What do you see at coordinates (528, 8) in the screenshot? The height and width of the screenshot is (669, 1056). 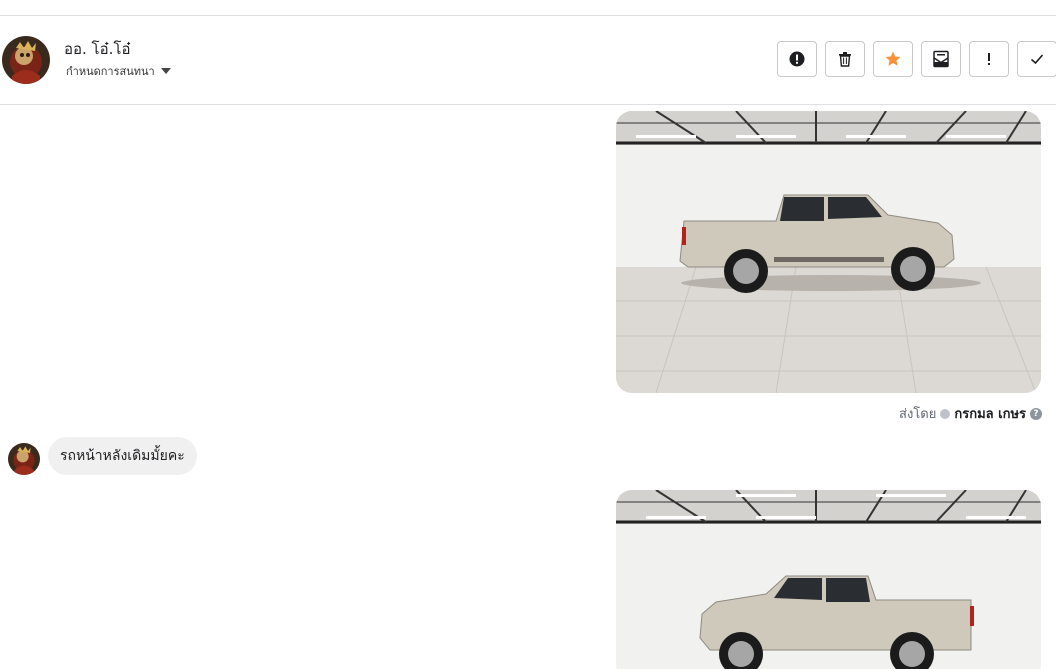 I see `top-strip` at bounding box center [528, 8].